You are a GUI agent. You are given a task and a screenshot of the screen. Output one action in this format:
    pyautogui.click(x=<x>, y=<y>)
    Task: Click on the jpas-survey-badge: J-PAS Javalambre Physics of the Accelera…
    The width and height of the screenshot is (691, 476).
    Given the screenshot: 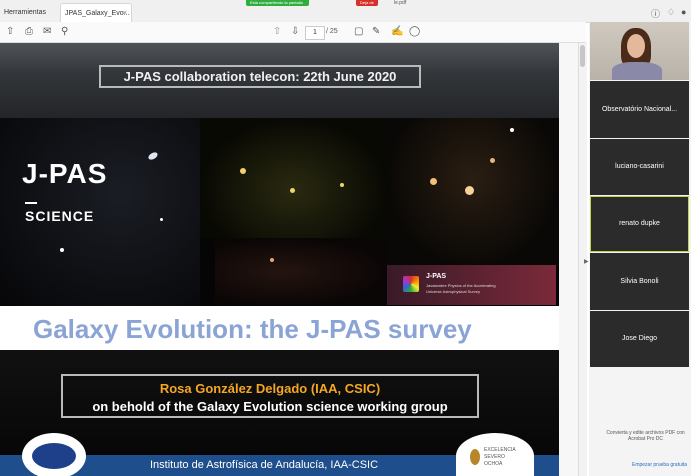 What is the action you would take?
    pyautogui.click(x=471, y=285)
    